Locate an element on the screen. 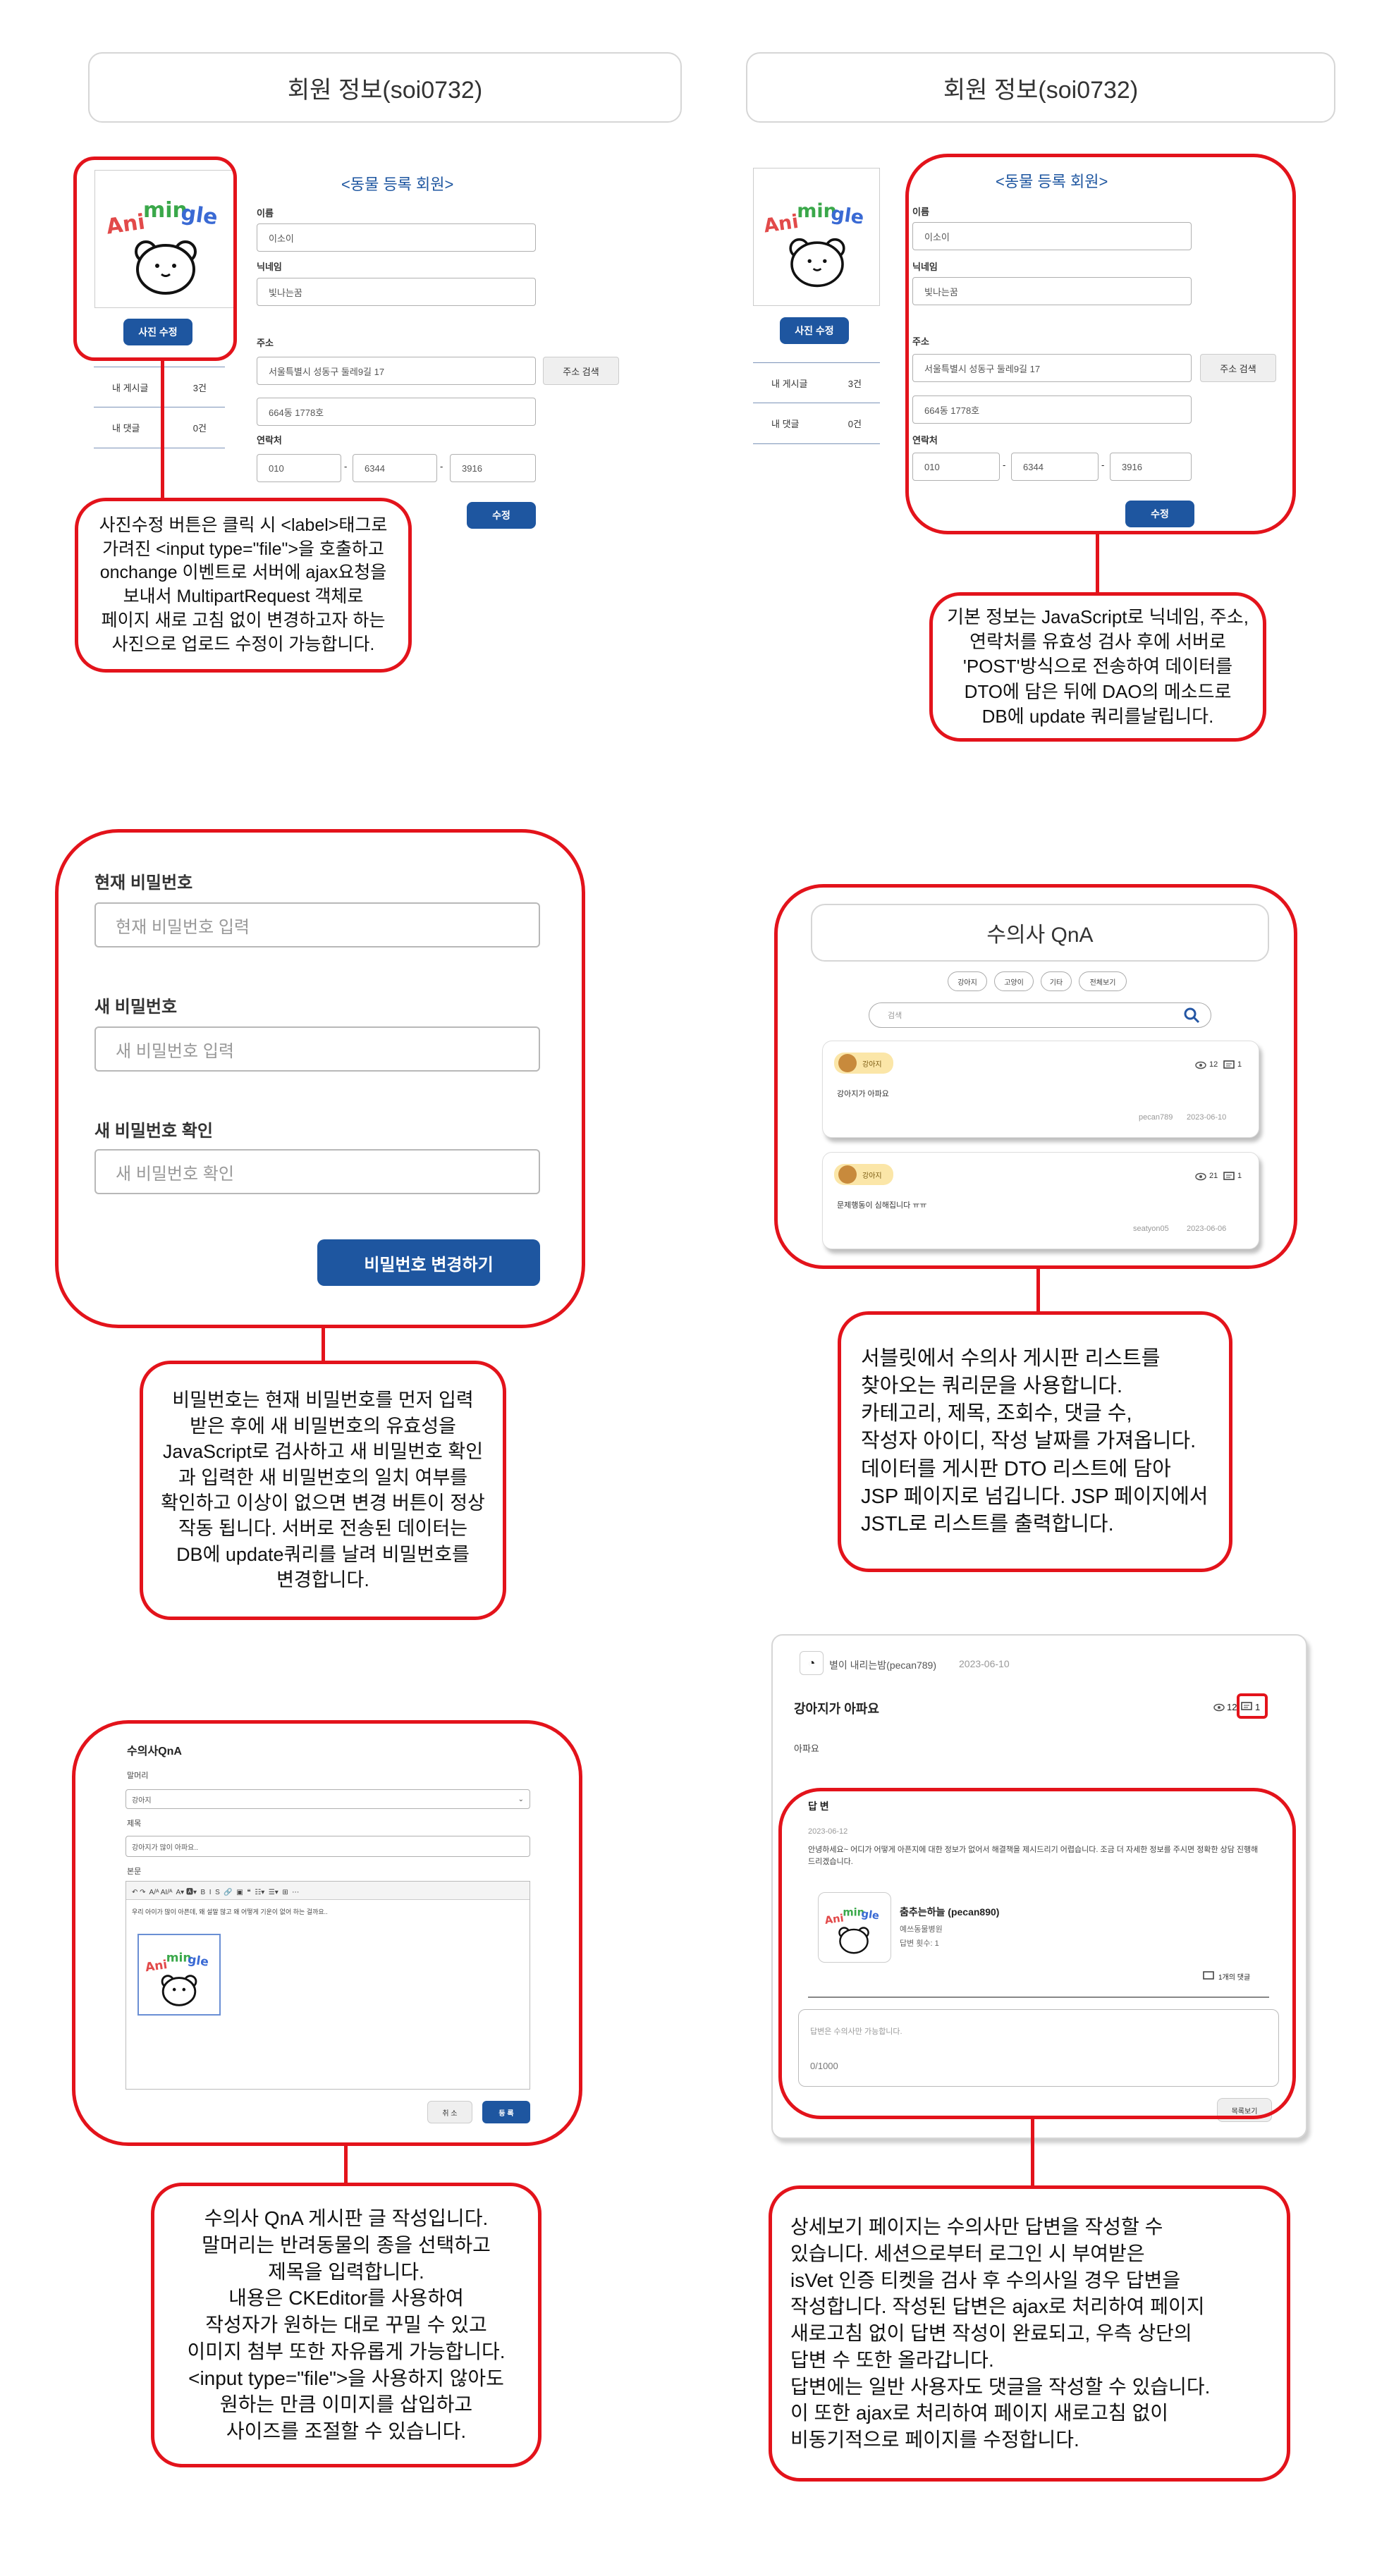  detail-title: 강아지가 아파요 is located at coordinates (836, 1709).